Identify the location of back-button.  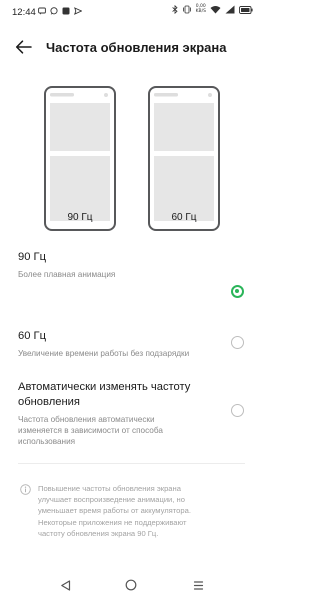
(23, 47).